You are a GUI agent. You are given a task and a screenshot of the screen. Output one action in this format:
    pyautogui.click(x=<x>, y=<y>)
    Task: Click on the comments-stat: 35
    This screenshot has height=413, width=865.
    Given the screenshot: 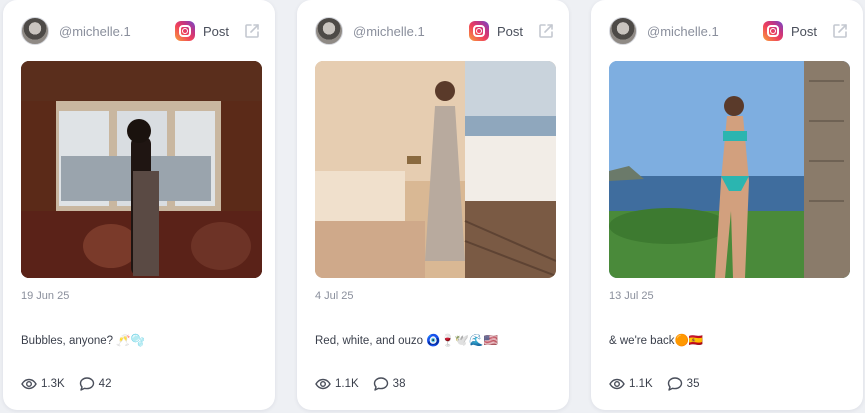 What is the action you would take?
    pyautogui.click(x=683, y=384)
    